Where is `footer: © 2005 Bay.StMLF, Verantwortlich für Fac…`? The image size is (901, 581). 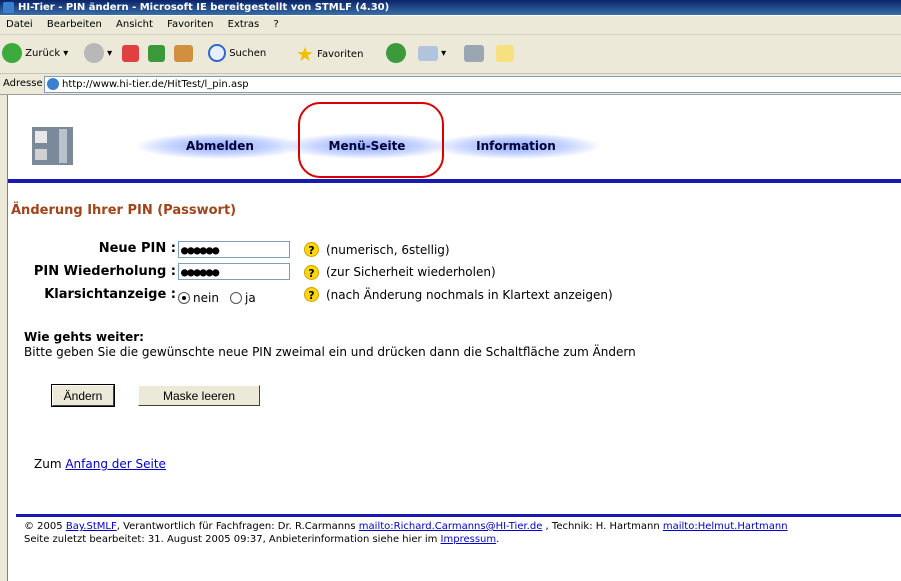
footer: © 2005 Bay.StMLF, Verantwortlich für Fac… is located at coordinates (406, 533).